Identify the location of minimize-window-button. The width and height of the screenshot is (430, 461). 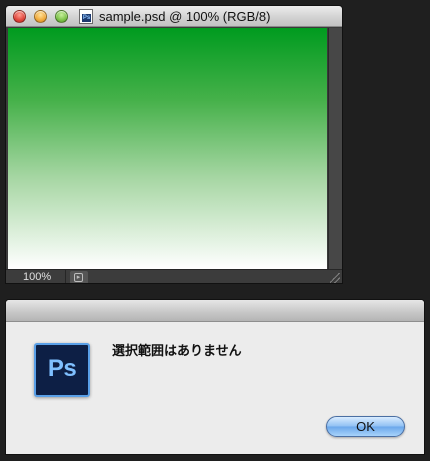
(40, 16).